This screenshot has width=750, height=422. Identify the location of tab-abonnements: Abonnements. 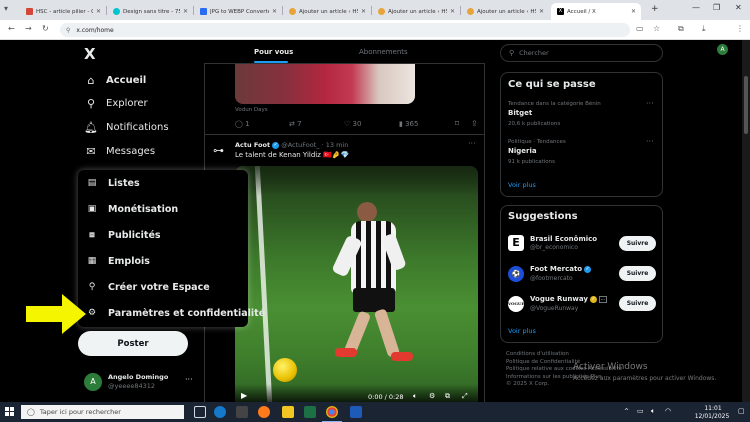
(383, 52).